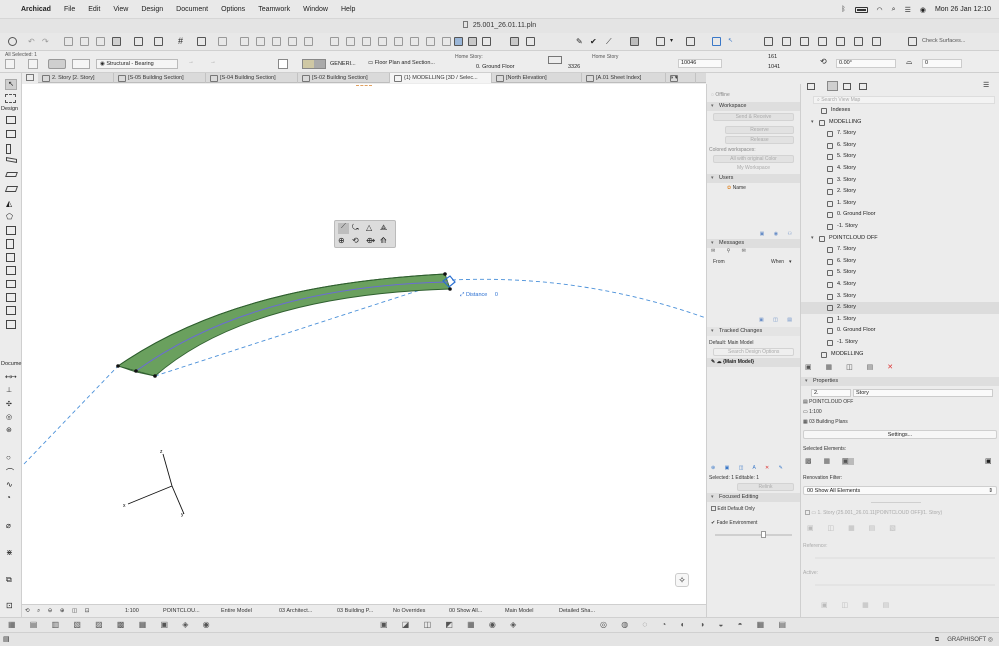  I want to click on menu-file: File, so click(69, 9).